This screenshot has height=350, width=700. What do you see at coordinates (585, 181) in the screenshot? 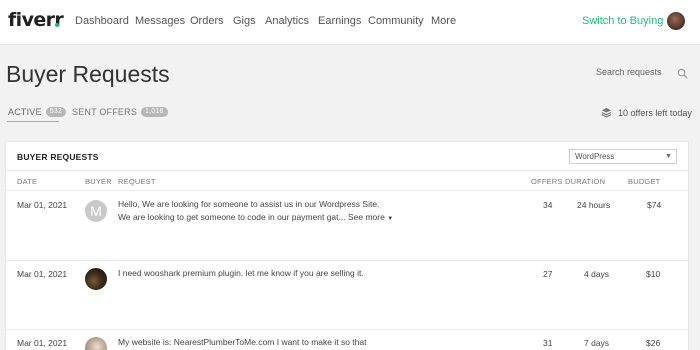
I see `column-header-duration: DURATION` at bounding box center [585, 181].